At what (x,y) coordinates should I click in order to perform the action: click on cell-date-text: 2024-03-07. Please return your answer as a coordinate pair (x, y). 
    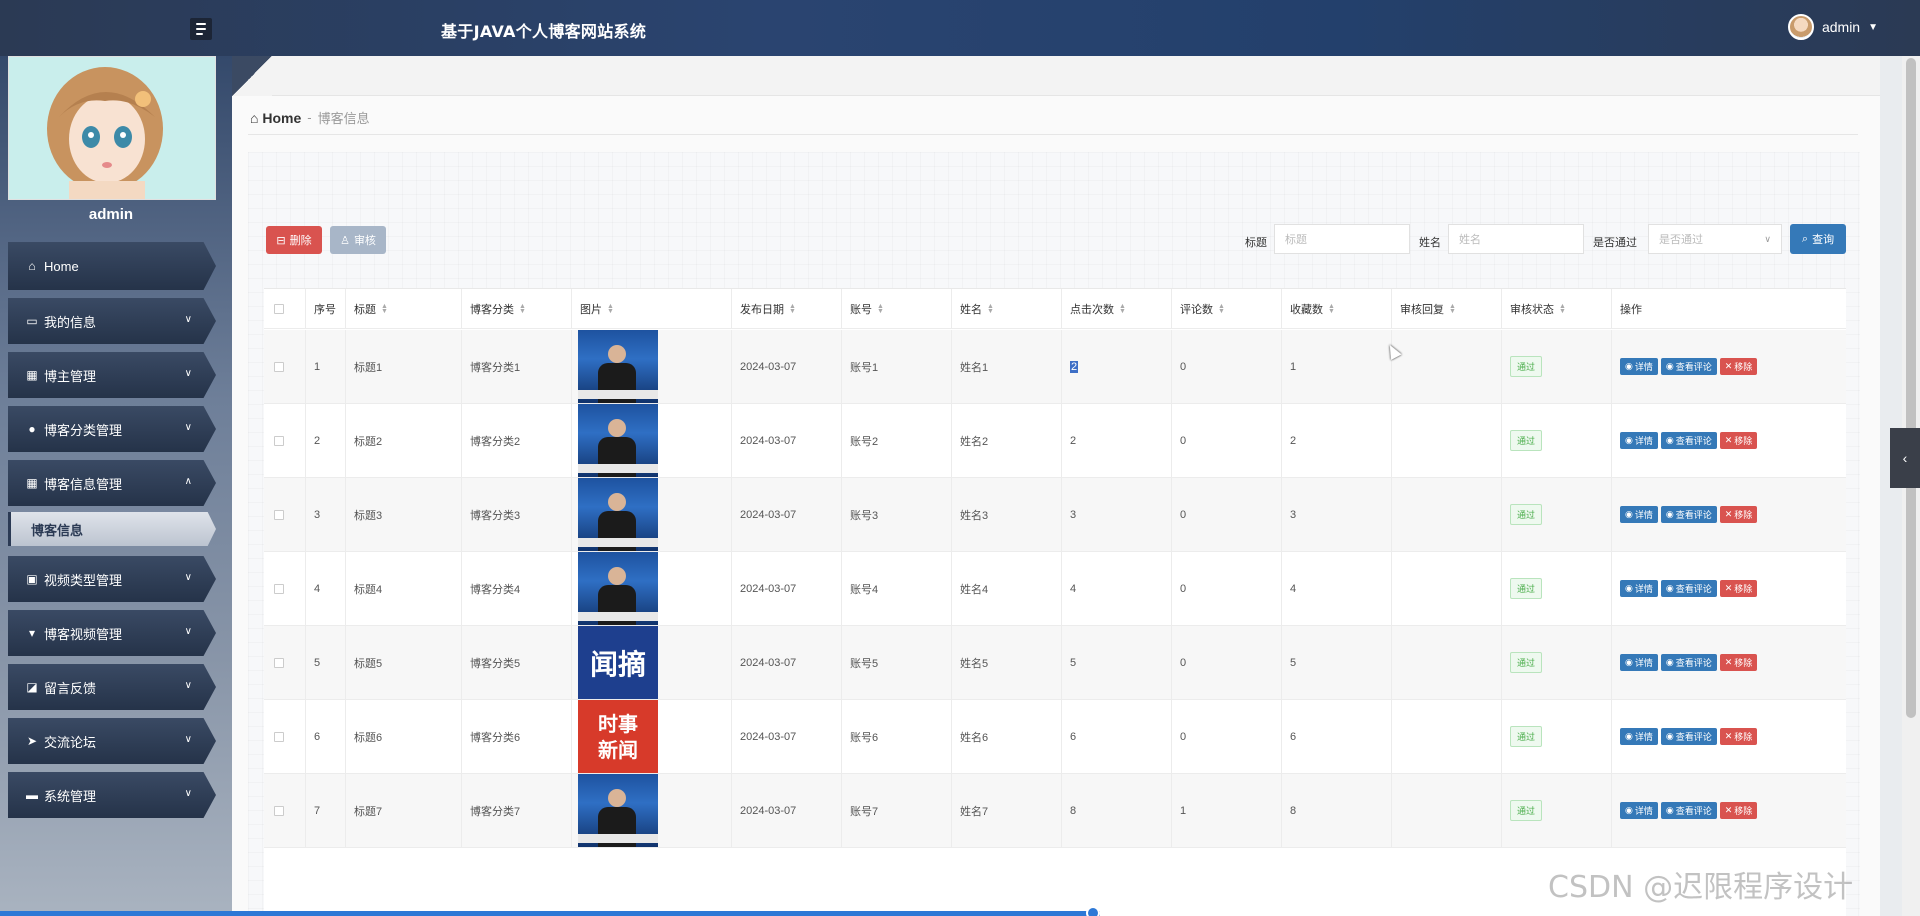
    Looking at the image, I should click on (768, 440).